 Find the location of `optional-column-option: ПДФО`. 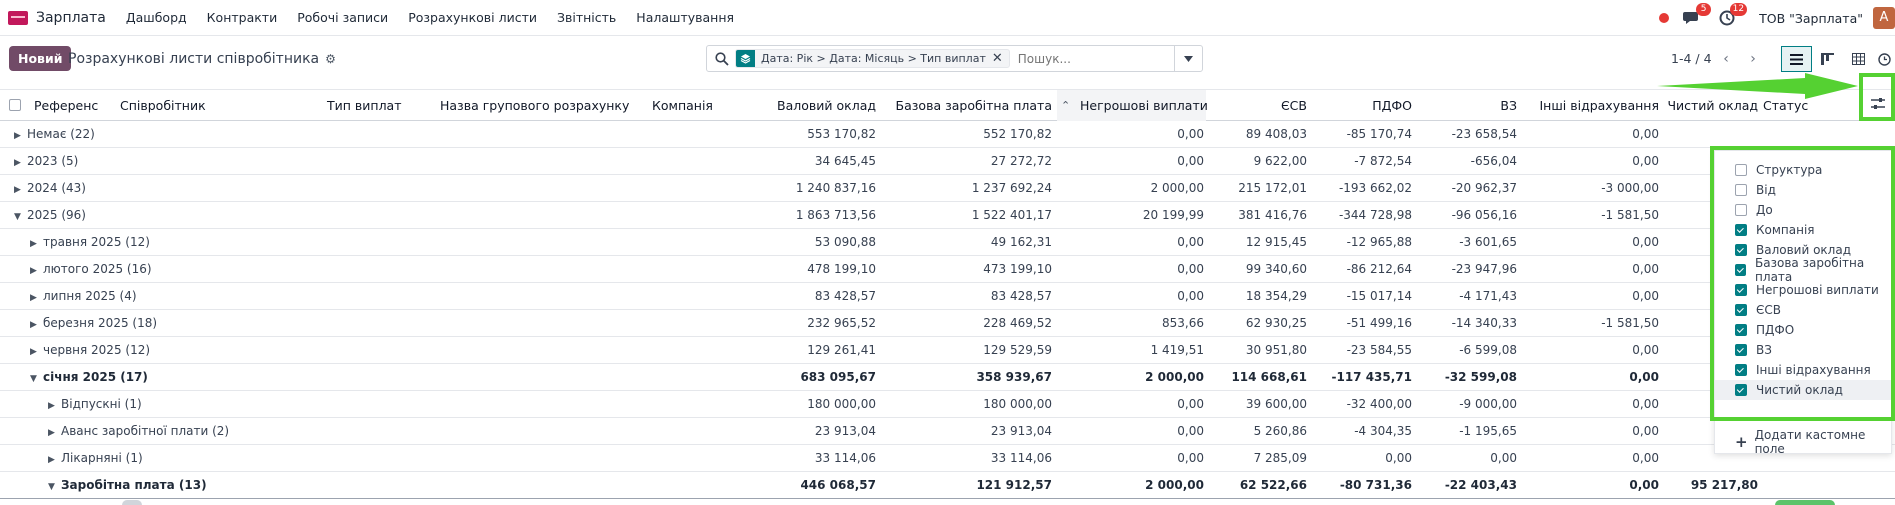

optional-column-option: ПДФО is located at coordinates (1803, 330).